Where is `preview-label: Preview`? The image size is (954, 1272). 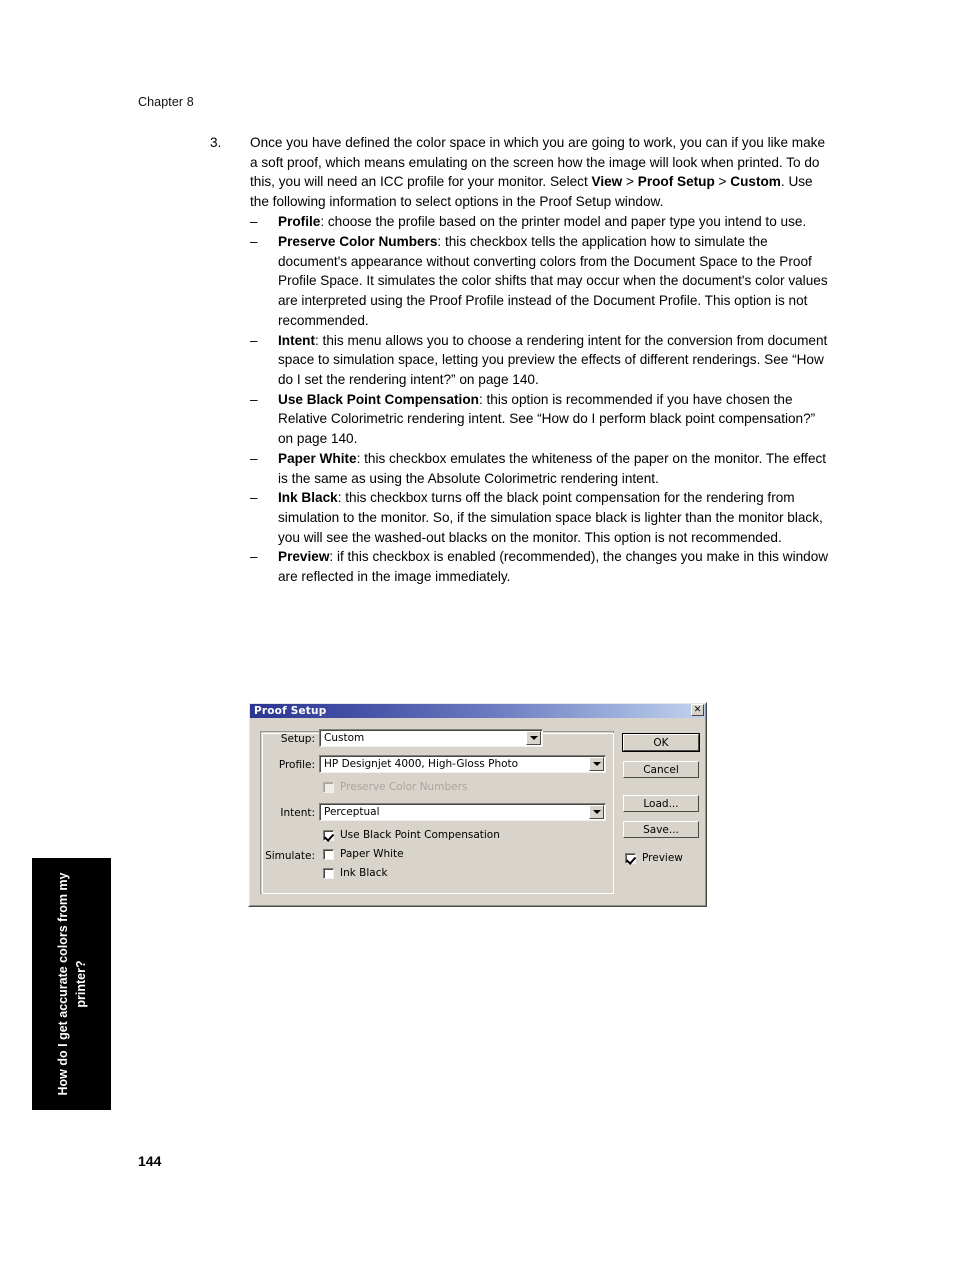 preview-label: Preview is located at coordinates (662, 858).